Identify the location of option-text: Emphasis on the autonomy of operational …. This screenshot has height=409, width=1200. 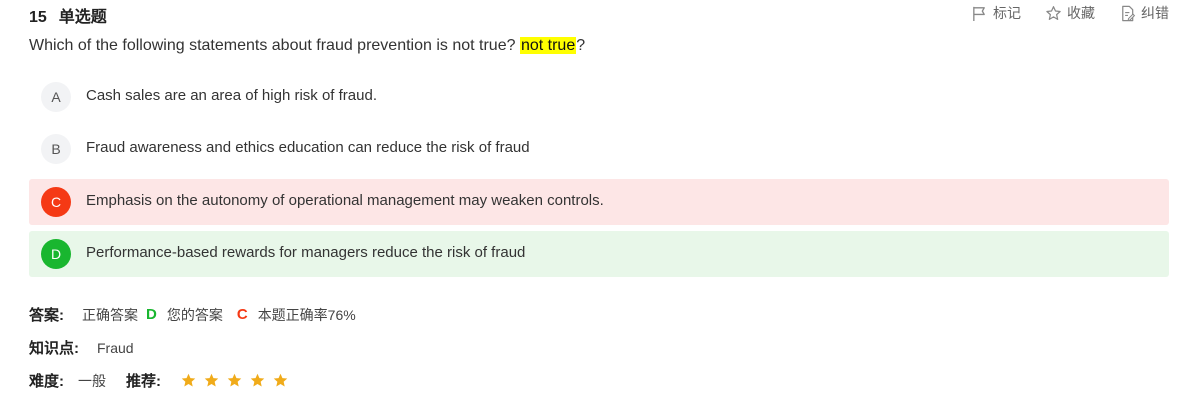
(345, 200).